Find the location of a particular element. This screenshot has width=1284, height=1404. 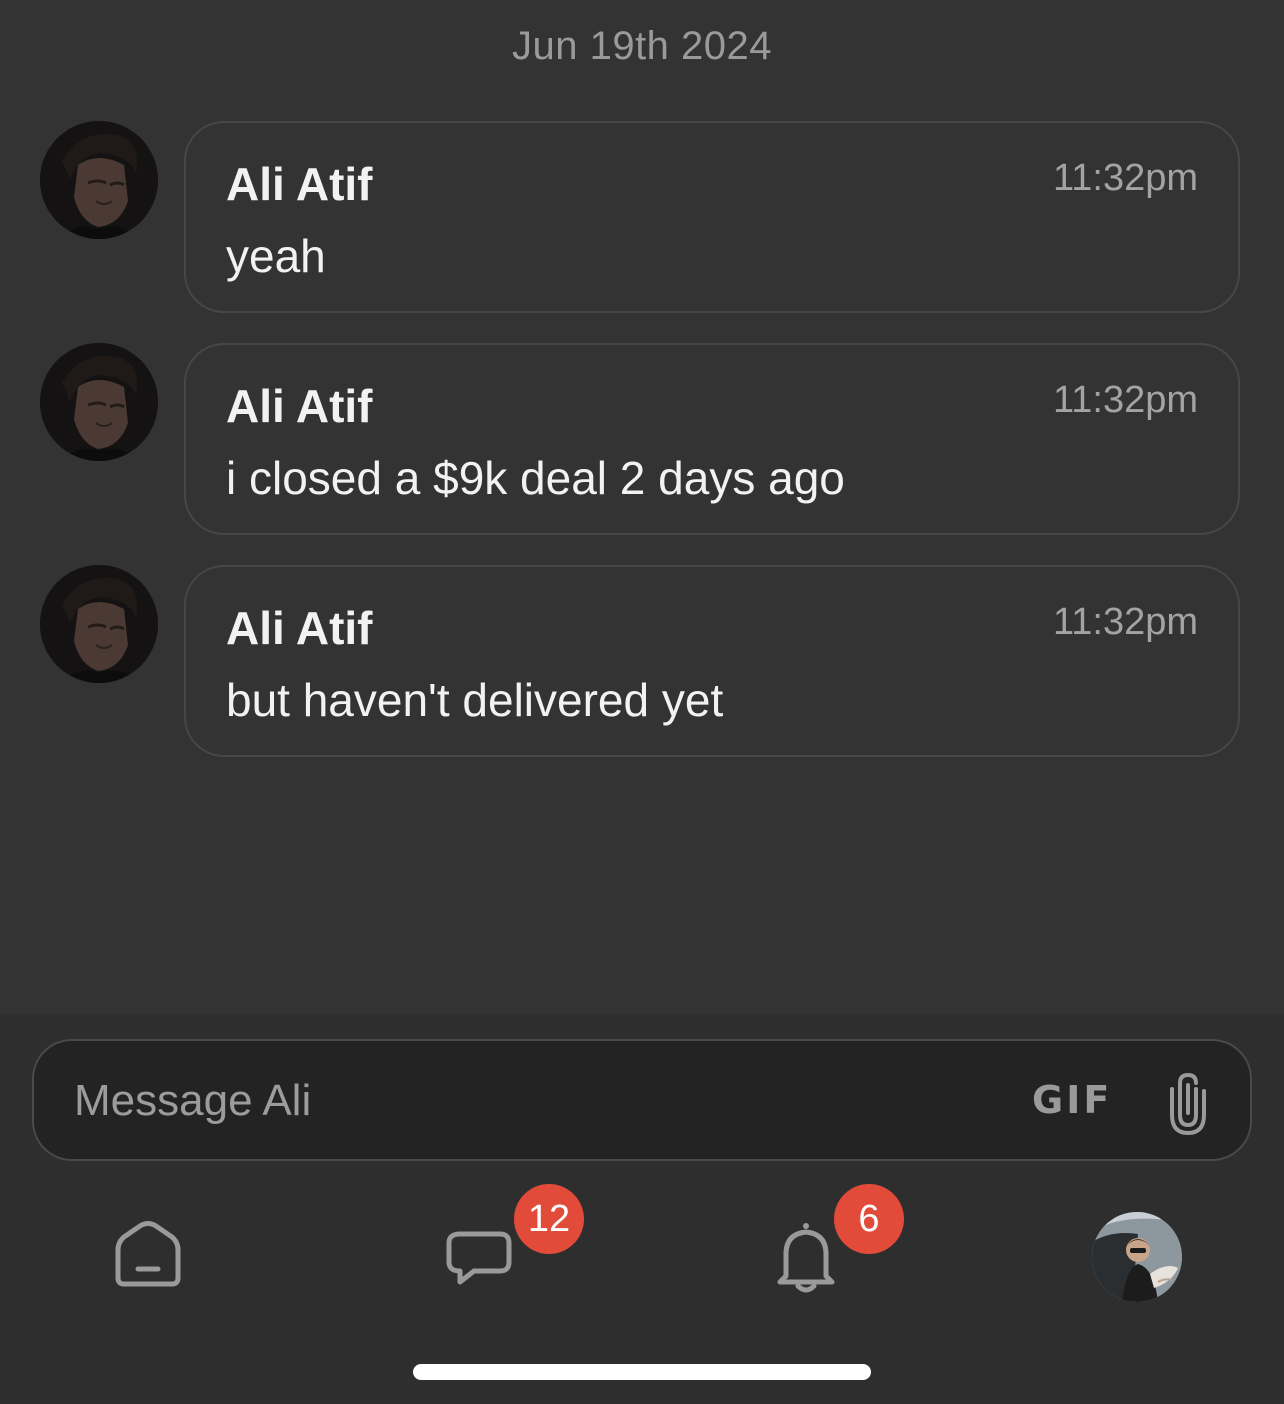

nav-home is located at coordinates (148, 1255).